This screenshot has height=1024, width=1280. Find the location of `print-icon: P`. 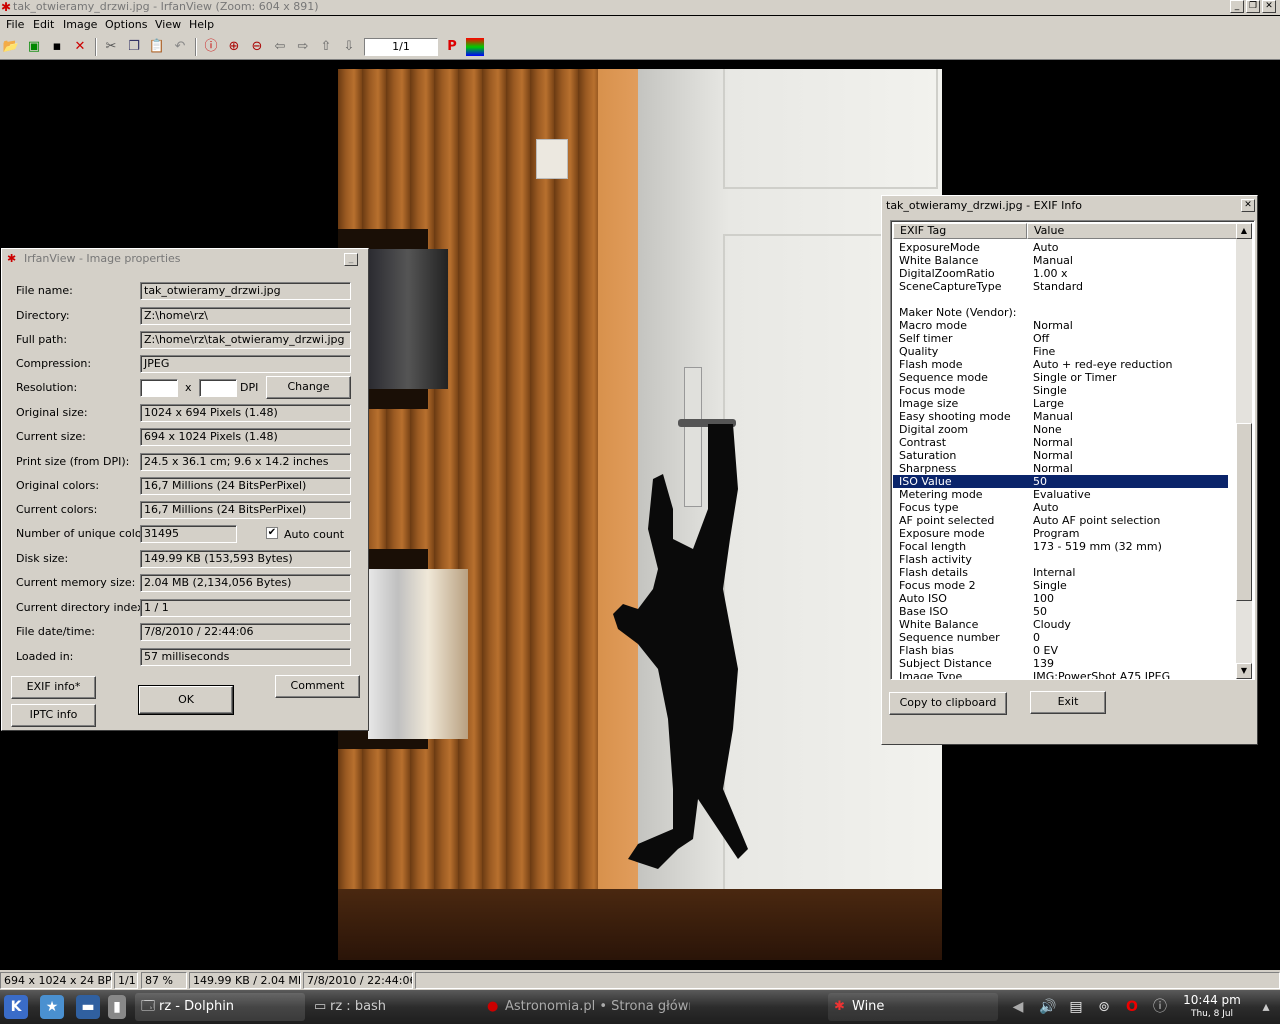

print-icon: P is located at coordinates (452, 47).